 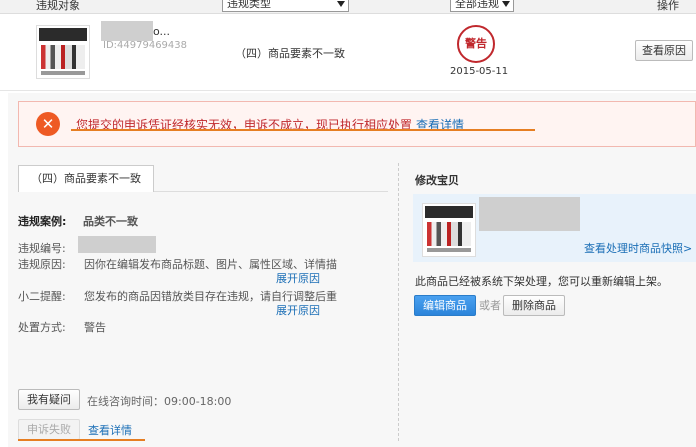 What do you see at coordinates (127, 31) in the screenshot?
I see `redacted-product-name` at bounding box center [127, 31].